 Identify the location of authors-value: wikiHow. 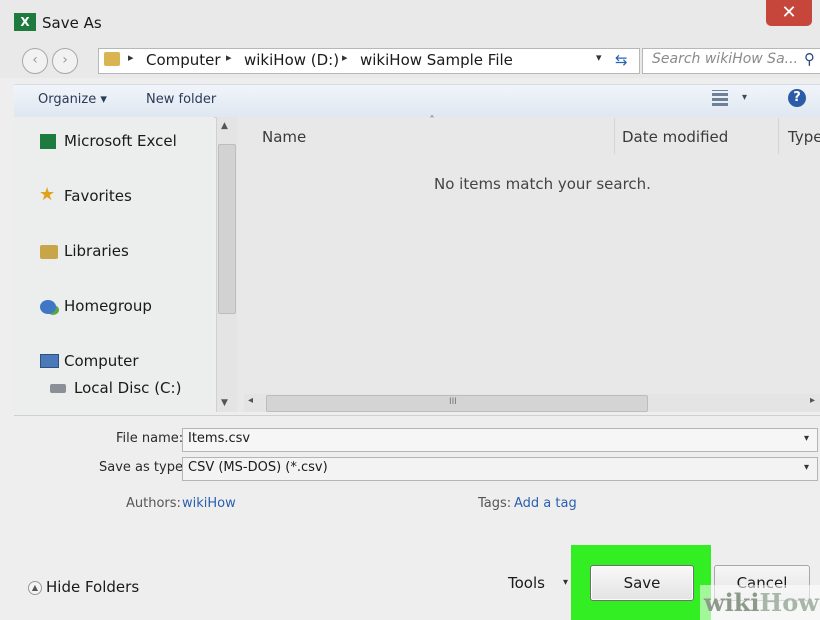
(209, 503).